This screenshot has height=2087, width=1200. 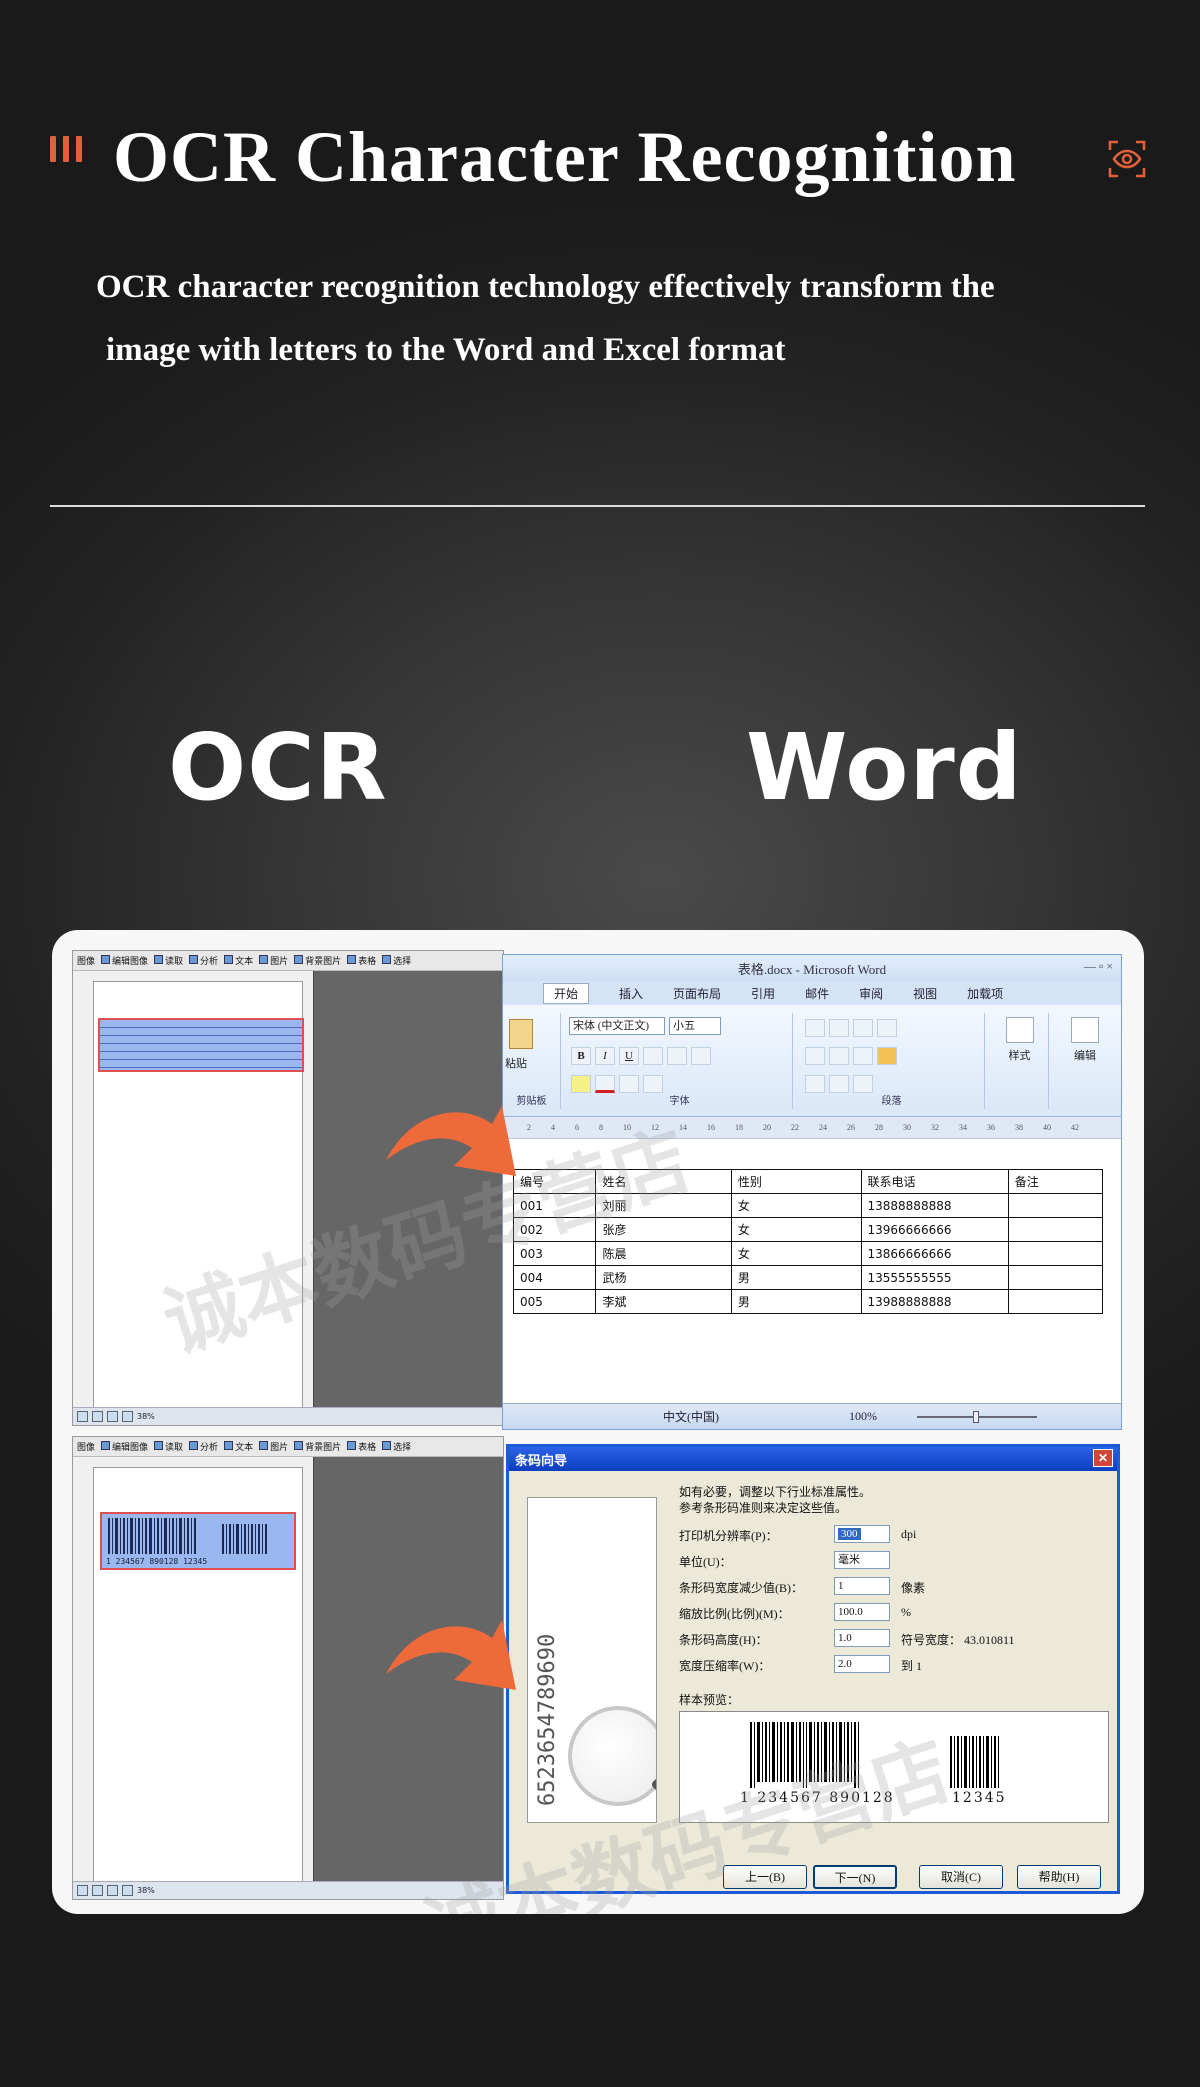 I want to click on status-language: 中文(中国), so click(x=691, y=1416).